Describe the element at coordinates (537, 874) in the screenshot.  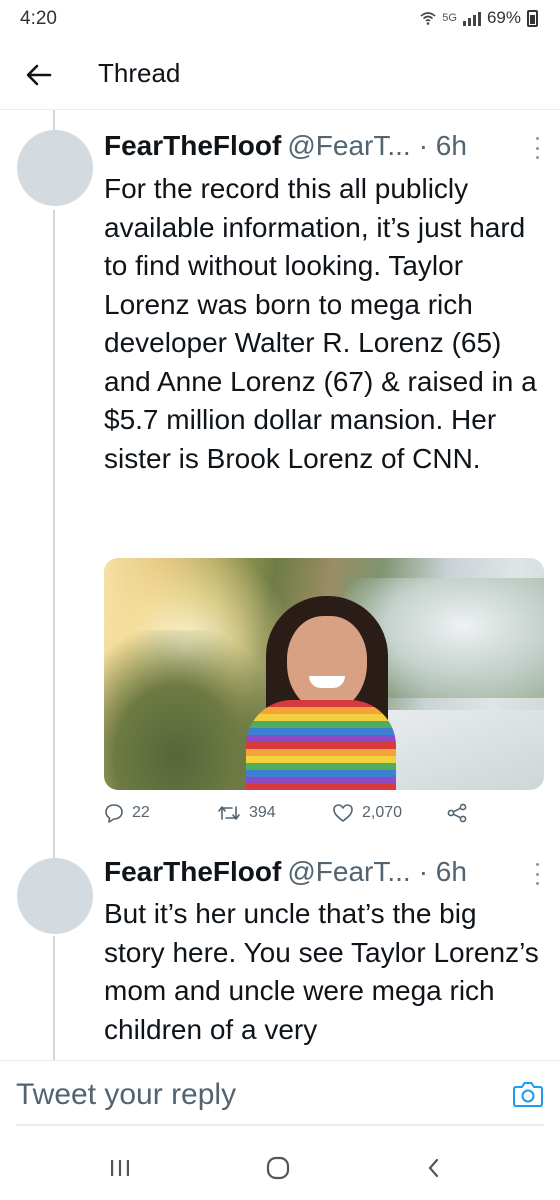
I see `more-options-icon` at that location.